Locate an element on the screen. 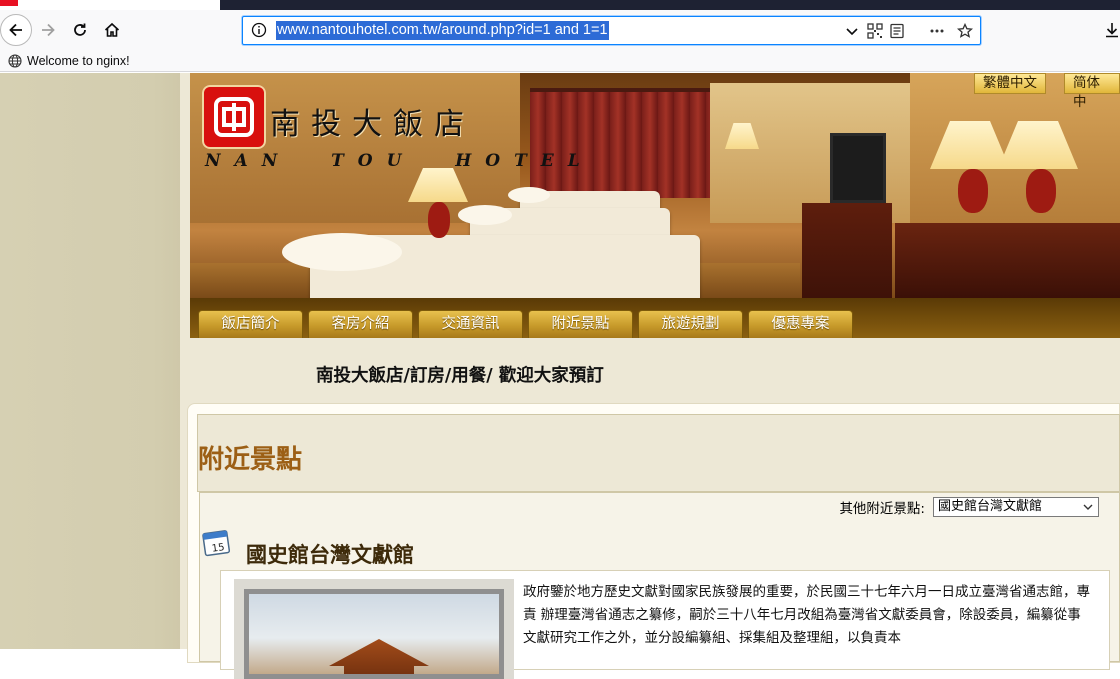  attraction-select-value: 國史館台灣文獻館 is located at coordinates (990, 506).